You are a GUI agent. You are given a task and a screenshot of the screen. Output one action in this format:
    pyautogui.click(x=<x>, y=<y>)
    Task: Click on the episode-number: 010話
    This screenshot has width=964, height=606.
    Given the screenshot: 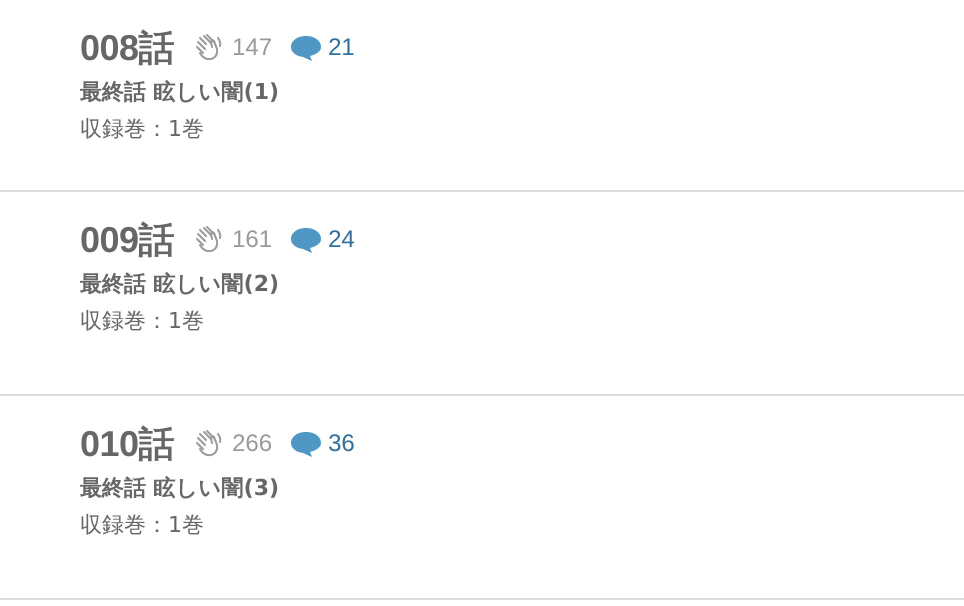 What is the action you would take?
    pyautogui.click(x=127, y=444)
    